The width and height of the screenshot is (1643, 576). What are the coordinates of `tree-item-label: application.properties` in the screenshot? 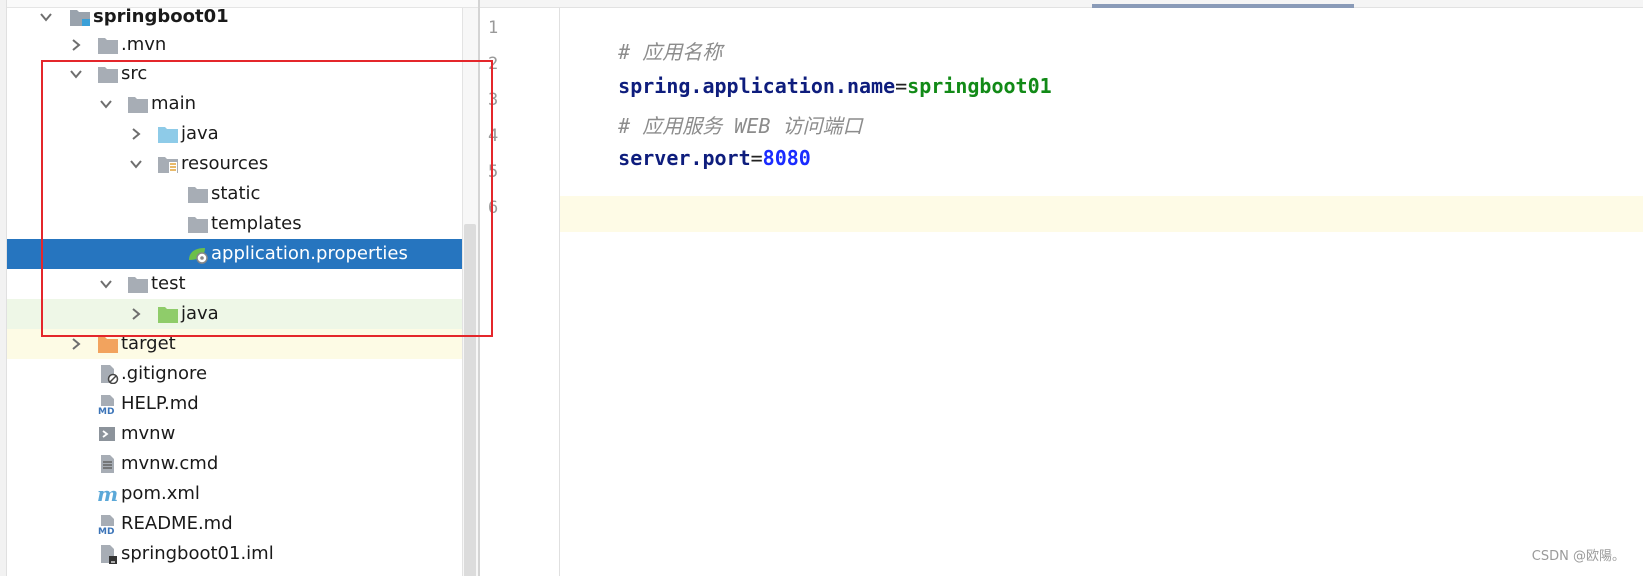 It's located at (309, 253).